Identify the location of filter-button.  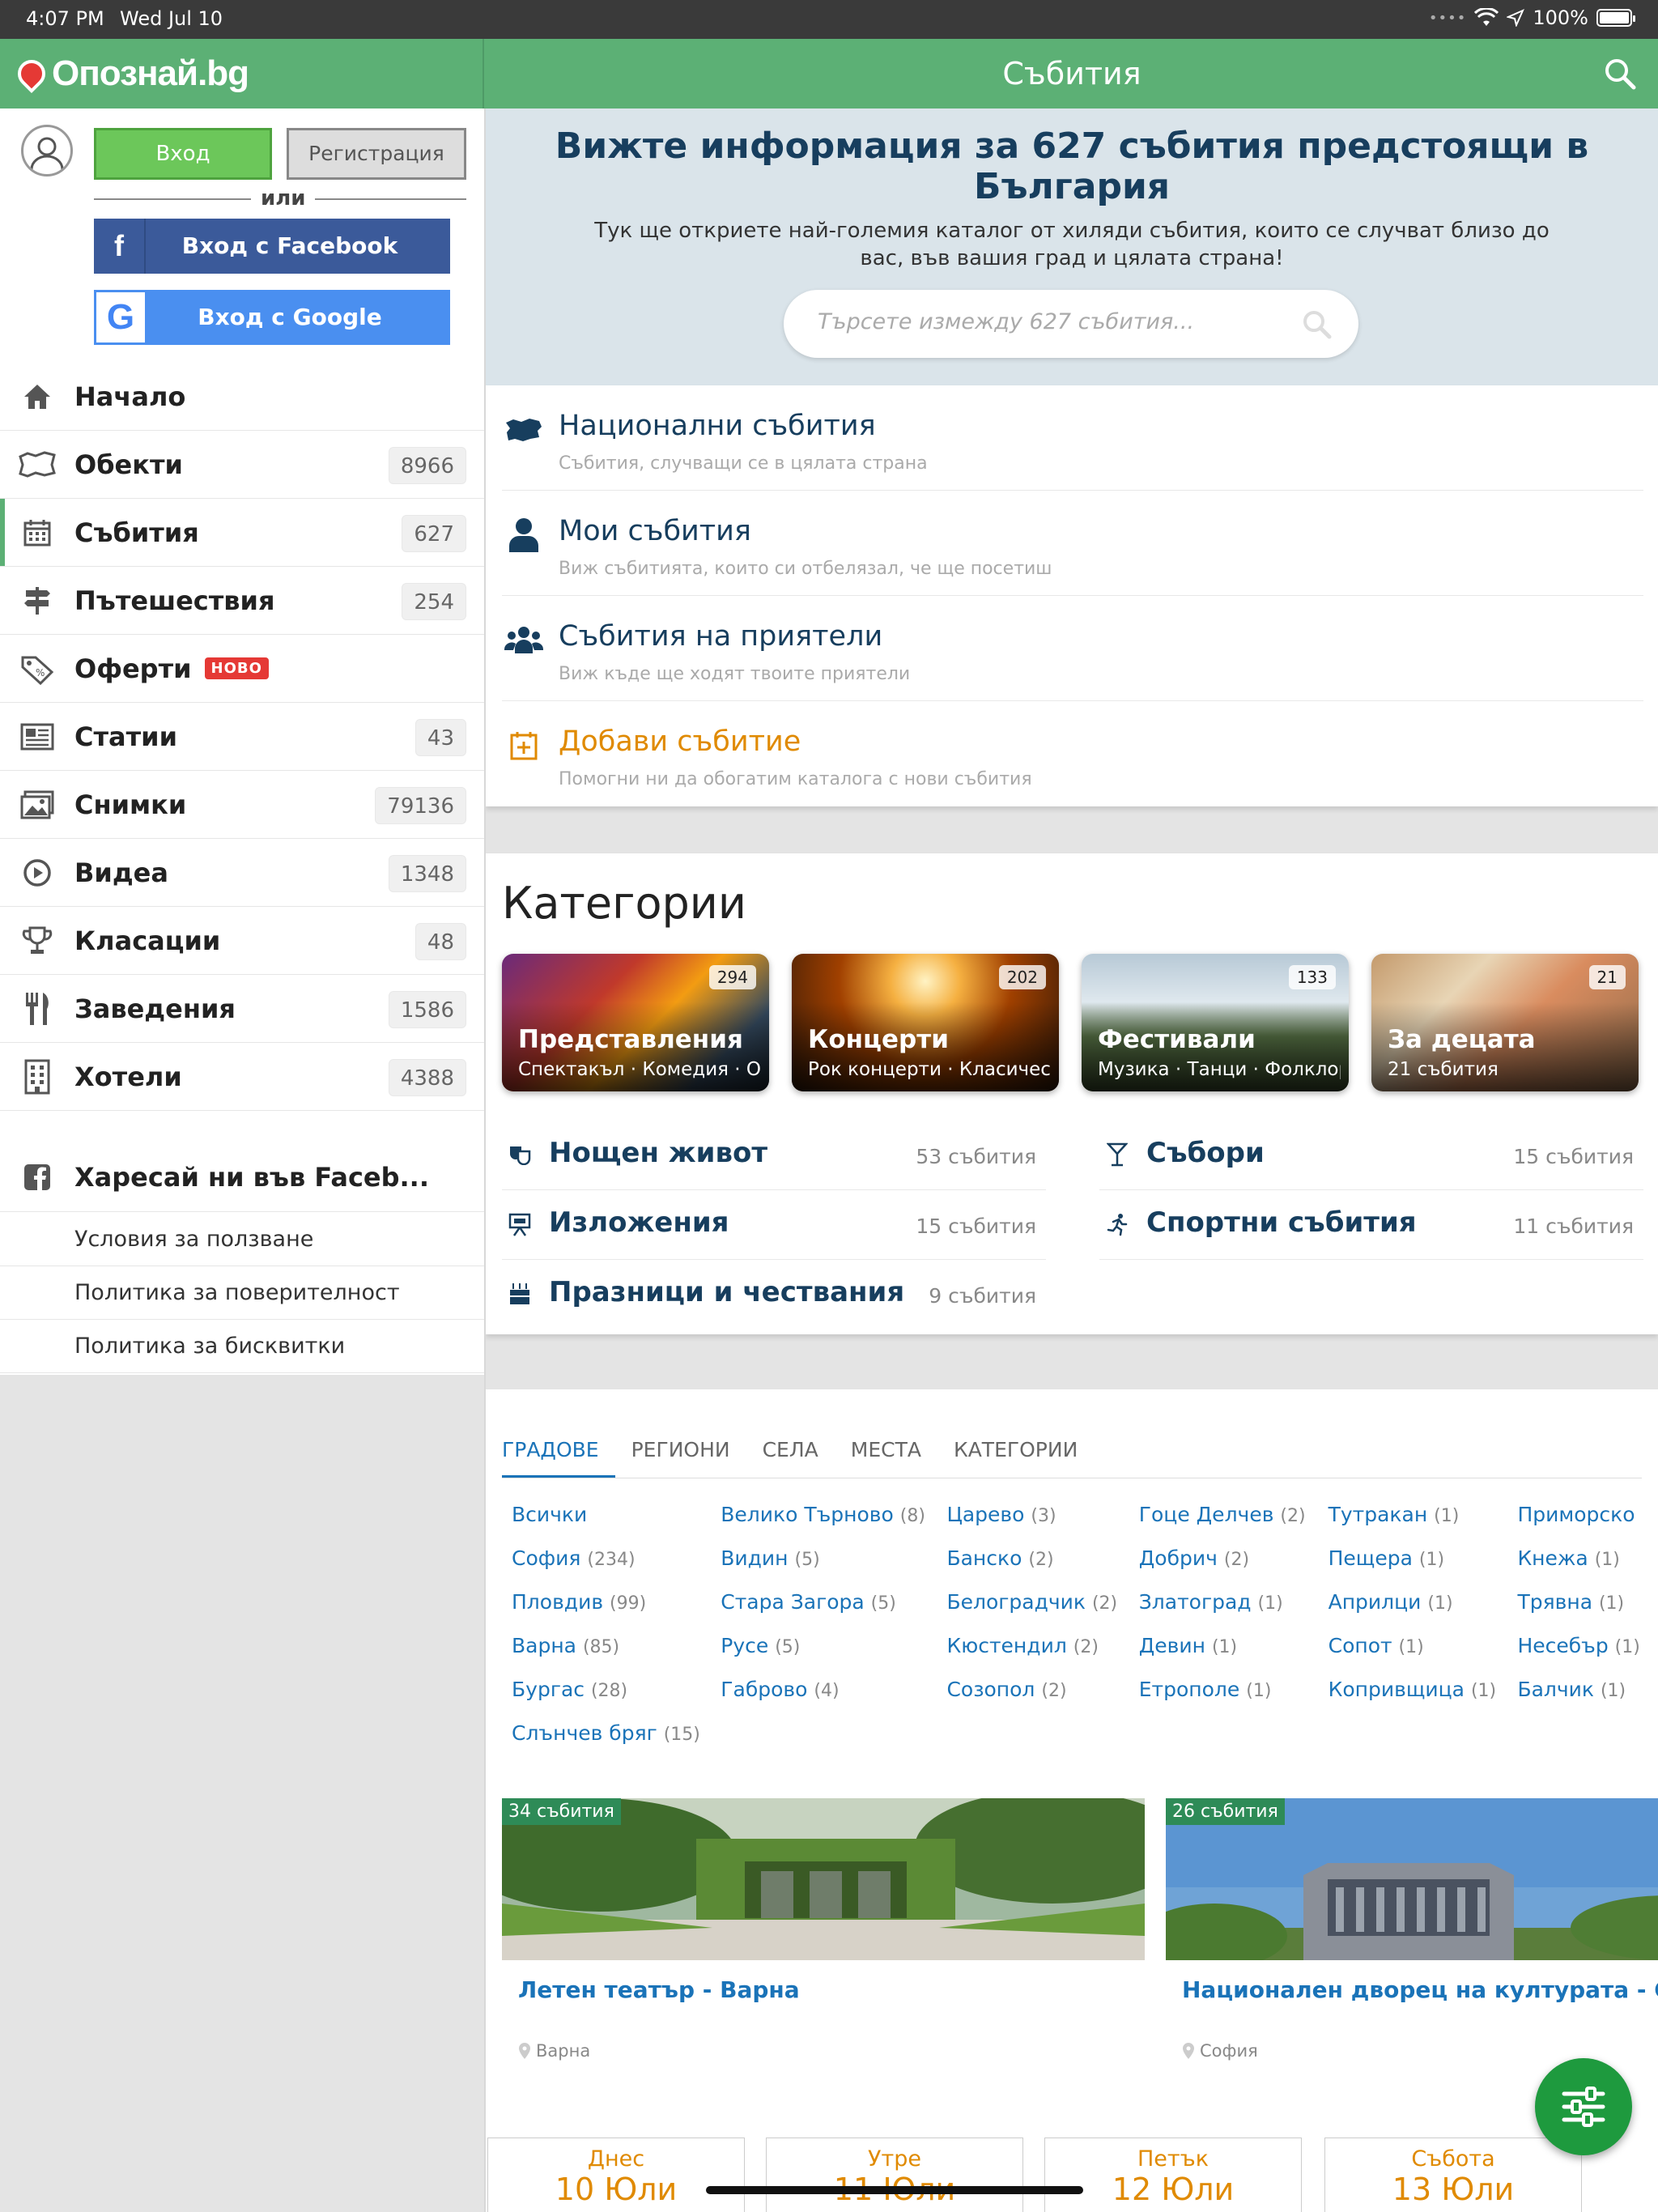
(1583, 2106).